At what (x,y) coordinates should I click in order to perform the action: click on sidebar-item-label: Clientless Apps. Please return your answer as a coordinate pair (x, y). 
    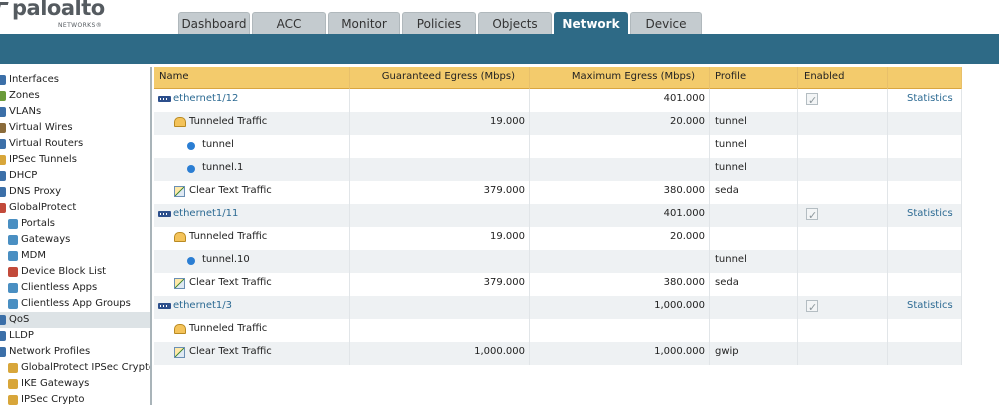
    Looking at the image, I should click on (59, 287).